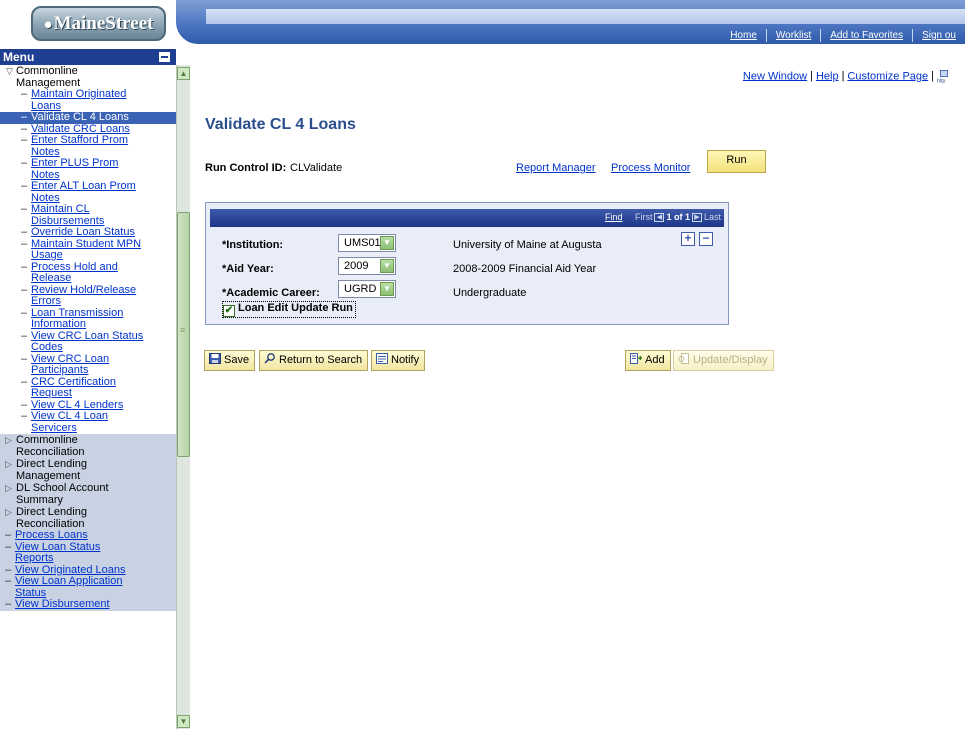 Image resolution: width=965 pixels, height=729 pixels. I want to click on customize-page-link: Customize Page, so click(887, 76).